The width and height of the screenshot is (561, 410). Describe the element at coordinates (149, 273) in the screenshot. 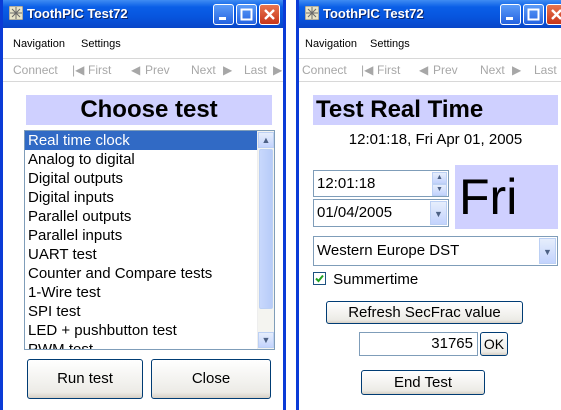

I see `list-item: Counter and Compare tests` at that location.